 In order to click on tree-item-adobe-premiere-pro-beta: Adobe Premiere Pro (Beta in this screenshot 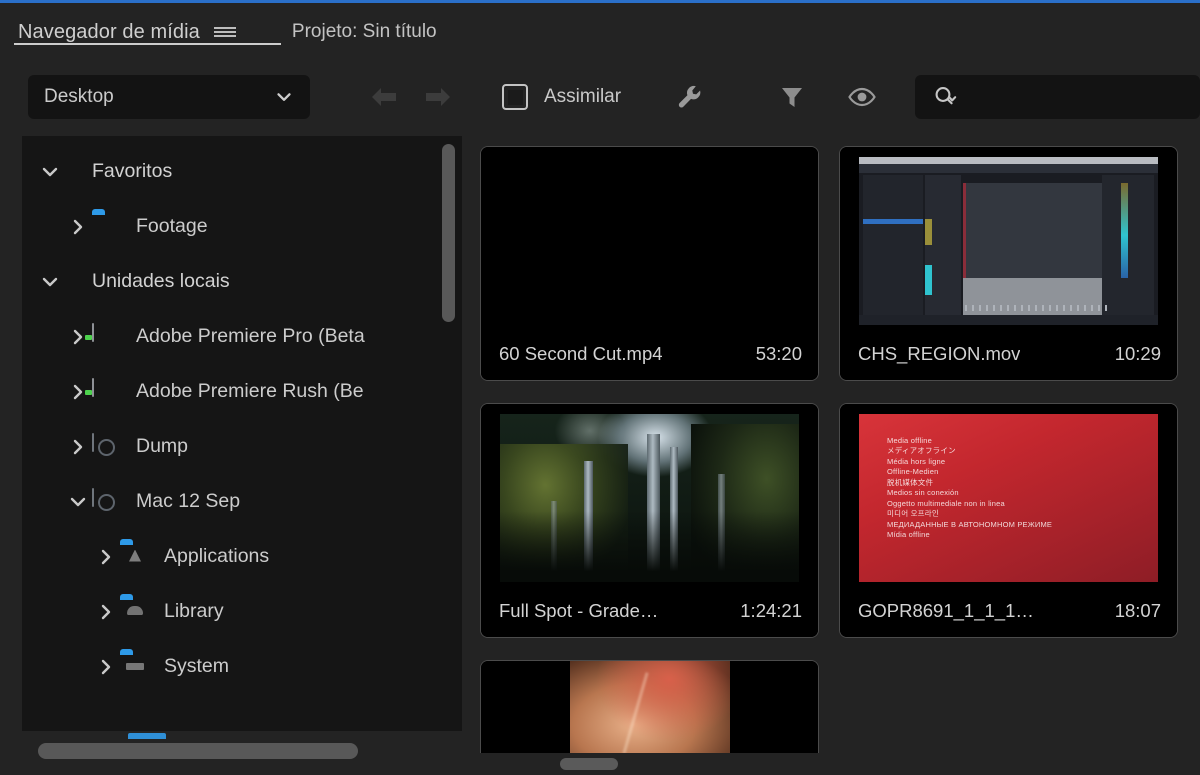, I will do `click(242, 336)`.